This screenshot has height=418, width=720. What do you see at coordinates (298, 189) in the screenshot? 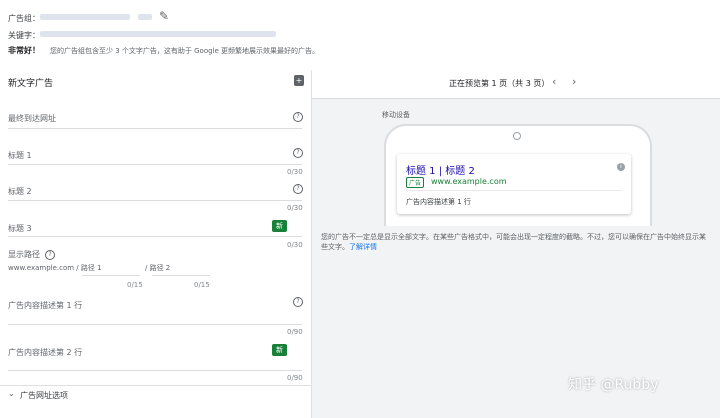
I see `headline2-help-icon: ?` at bounding box center [298, 189].